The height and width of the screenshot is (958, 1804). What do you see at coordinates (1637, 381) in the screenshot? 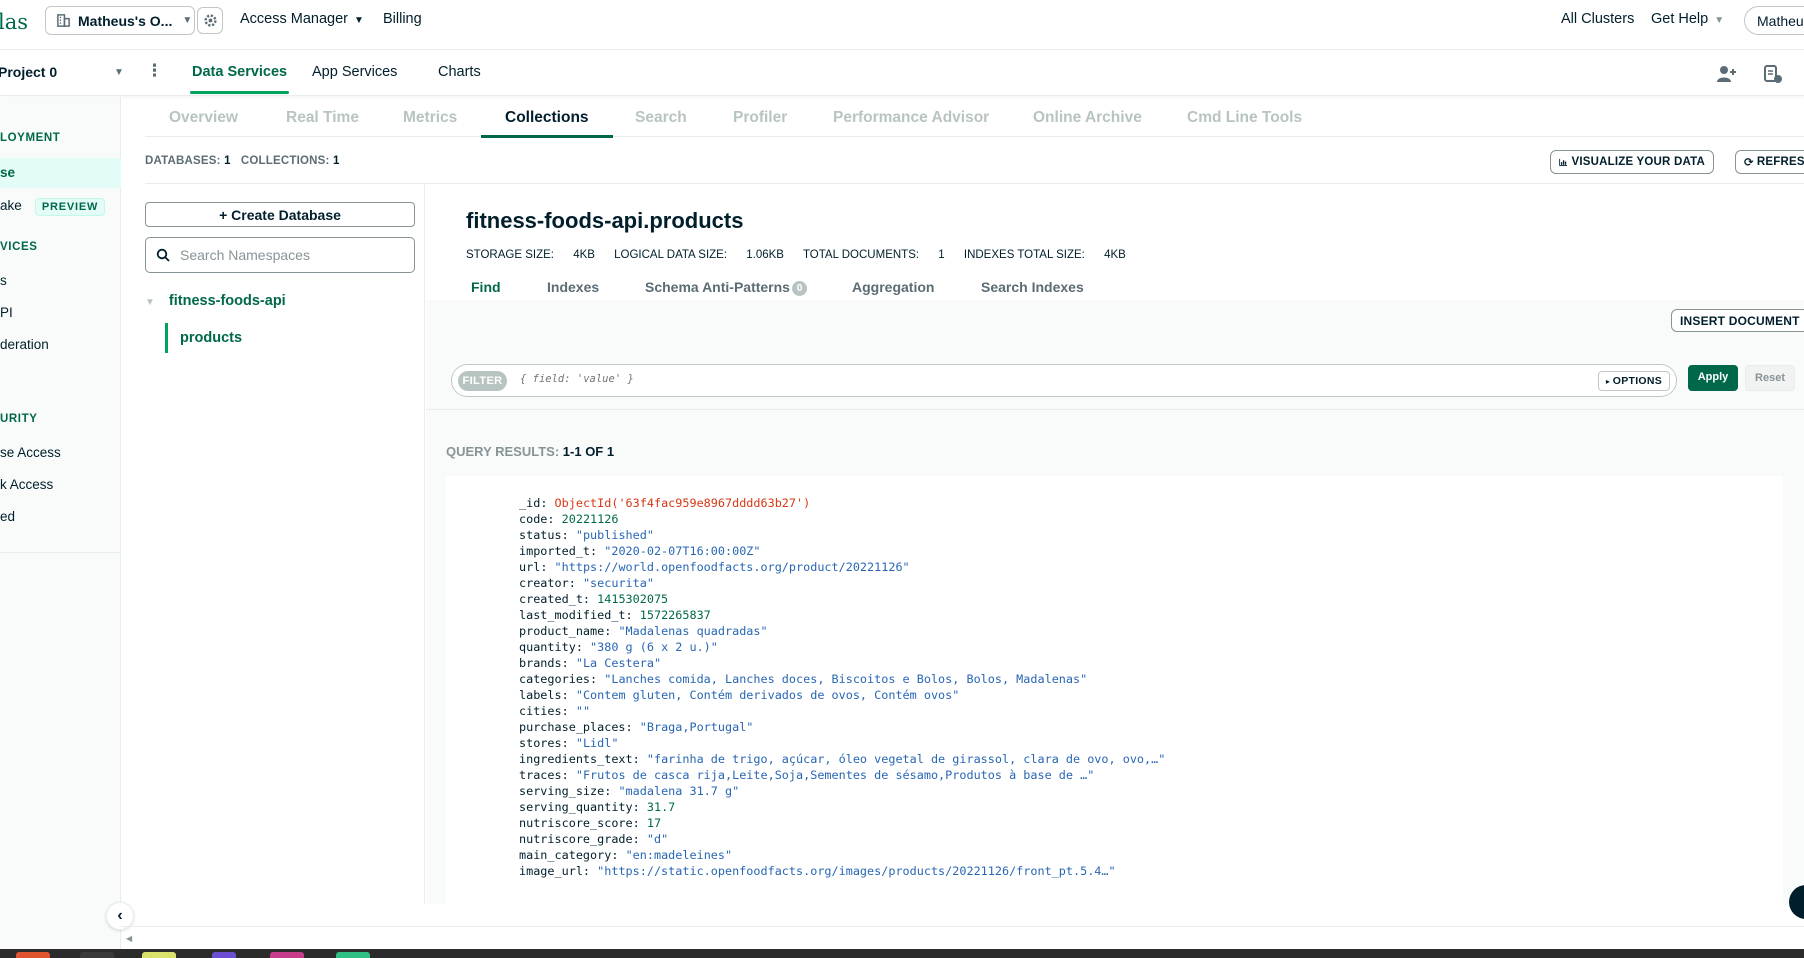
I see `options-label: OPTIONS` at bounding box center [1637, 381].